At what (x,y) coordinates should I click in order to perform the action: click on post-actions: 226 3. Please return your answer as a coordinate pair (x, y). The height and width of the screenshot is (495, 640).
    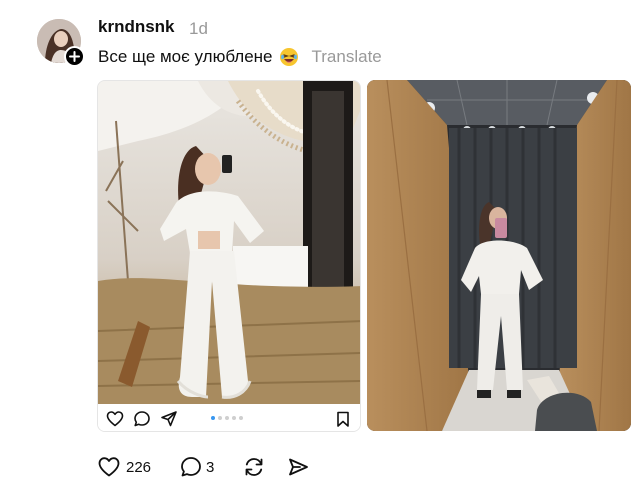
    Looking at the image, I should click on (203, 467).